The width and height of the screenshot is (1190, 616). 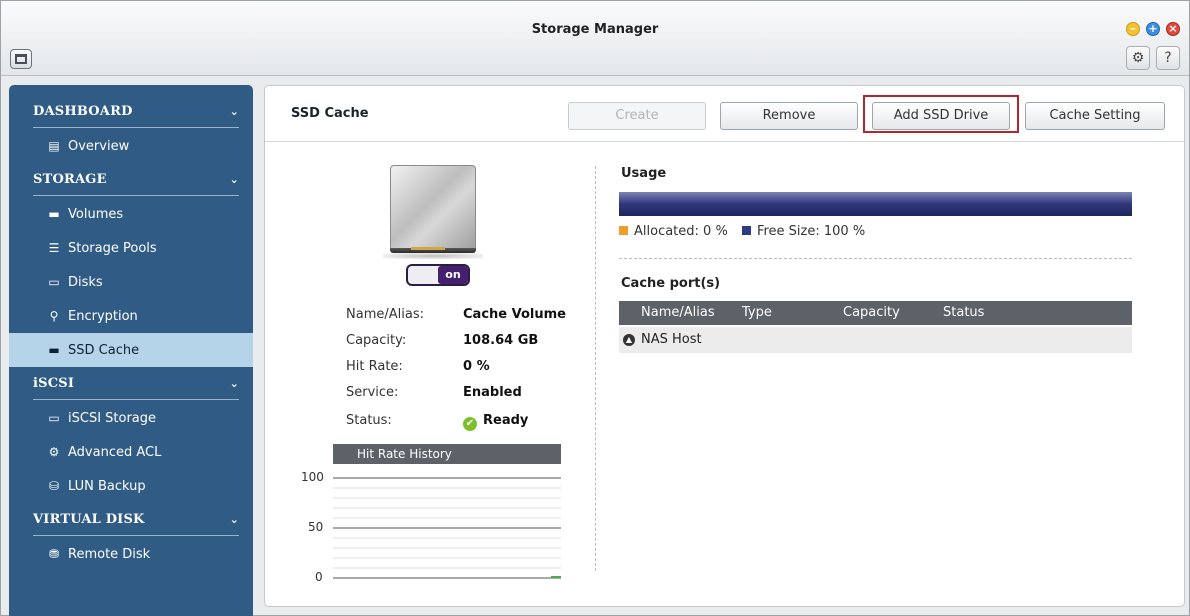 I want to click on cache-ports-table-header: Name/Alias Type Capacity Status, so click(x=875, y=313).